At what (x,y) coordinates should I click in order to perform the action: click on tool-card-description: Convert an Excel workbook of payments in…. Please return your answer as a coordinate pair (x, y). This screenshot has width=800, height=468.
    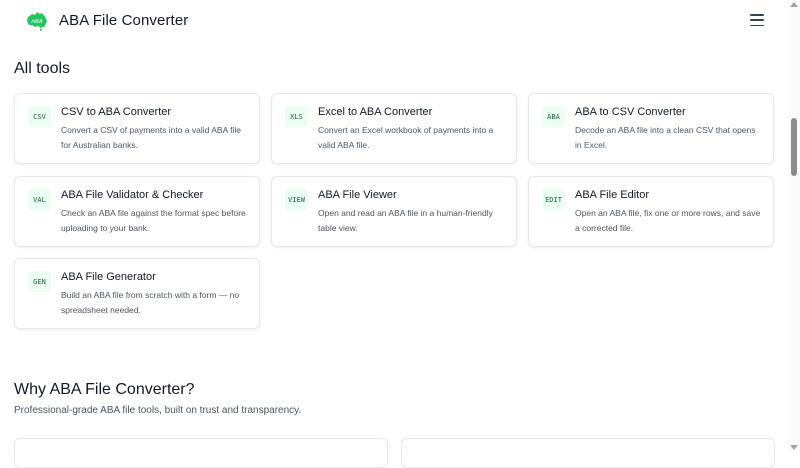
    Looking at the image, I should click on (406, 137).